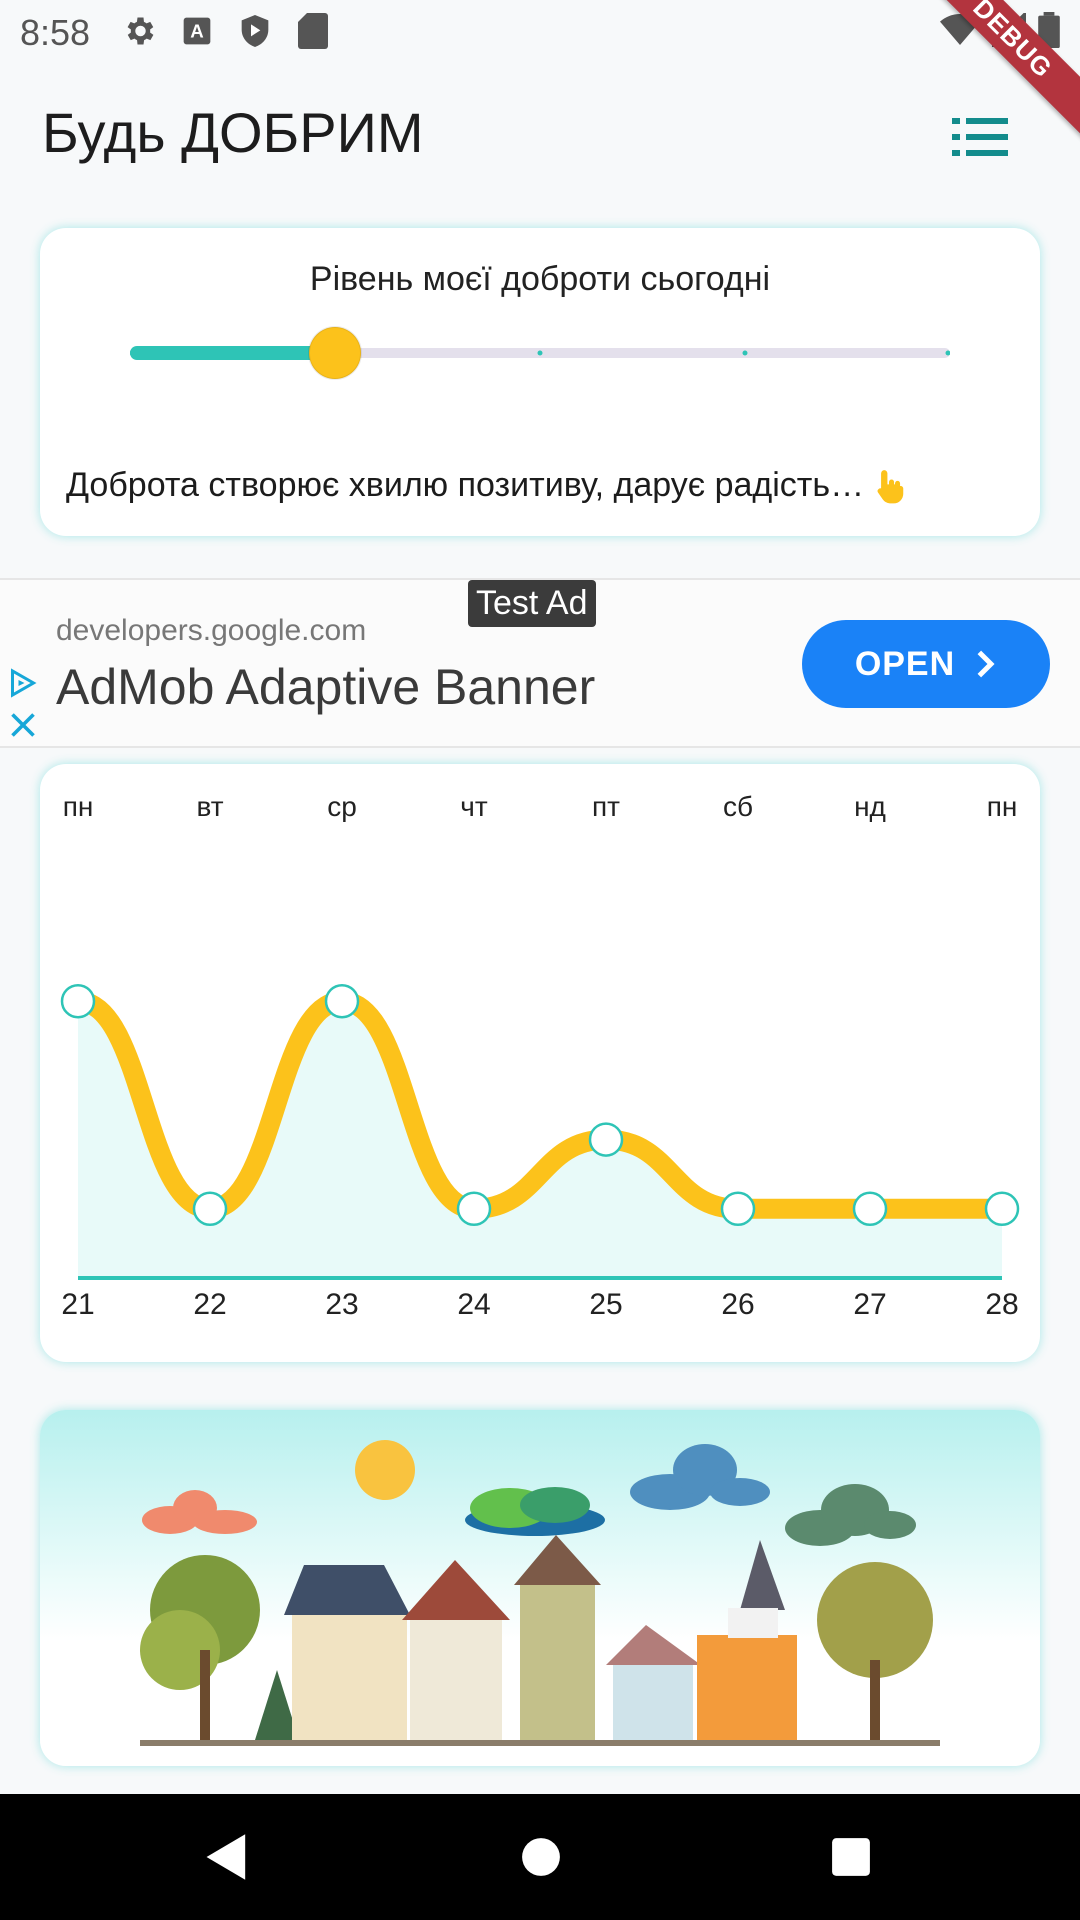 Image resolution: width=1080 pixels, height=1920 pixels. Describe the element at coordinates (232, 353) in the screenshot. I see `slider-active-track` at that location.